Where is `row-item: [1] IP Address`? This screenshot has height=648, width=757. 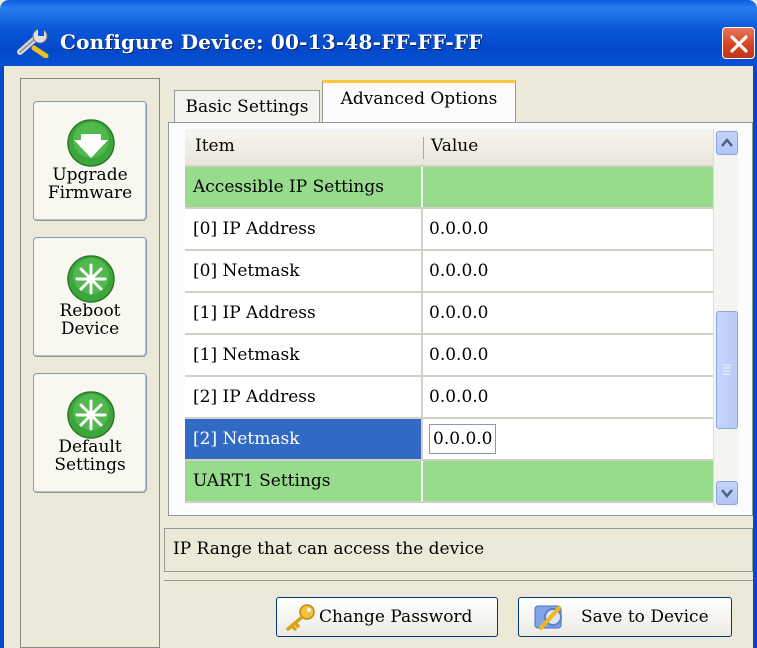 row-item: [1] IP Address is located at coordinates (304, 313).